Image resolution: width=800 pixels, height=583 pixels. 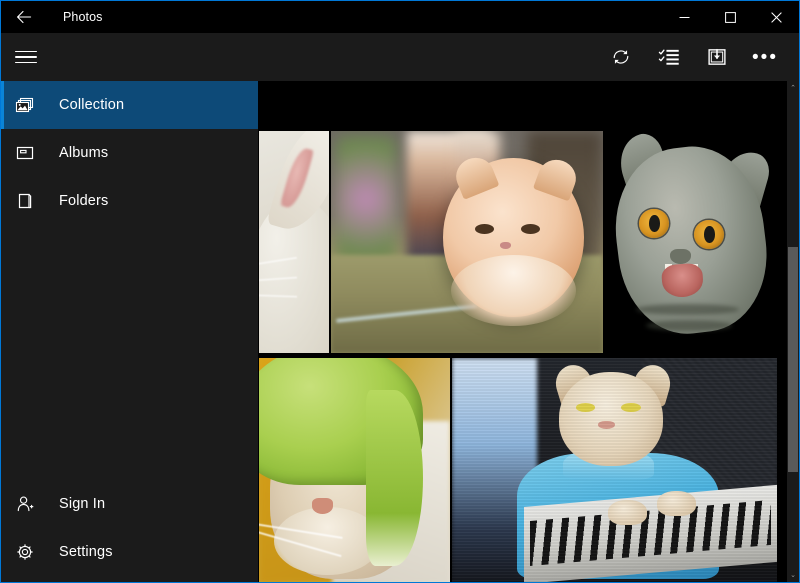 I want to click on window-controls, so click(x=730, y=17).